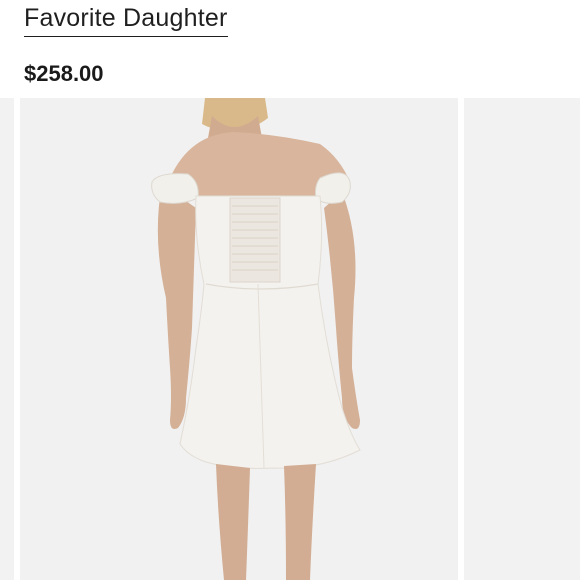 The height and width of the screenshot is (580, 580). What do you see at coordinates (7, 339) in the screenshot?
I see `carousel-previous-image-peek` at bounding box center [7, 339].